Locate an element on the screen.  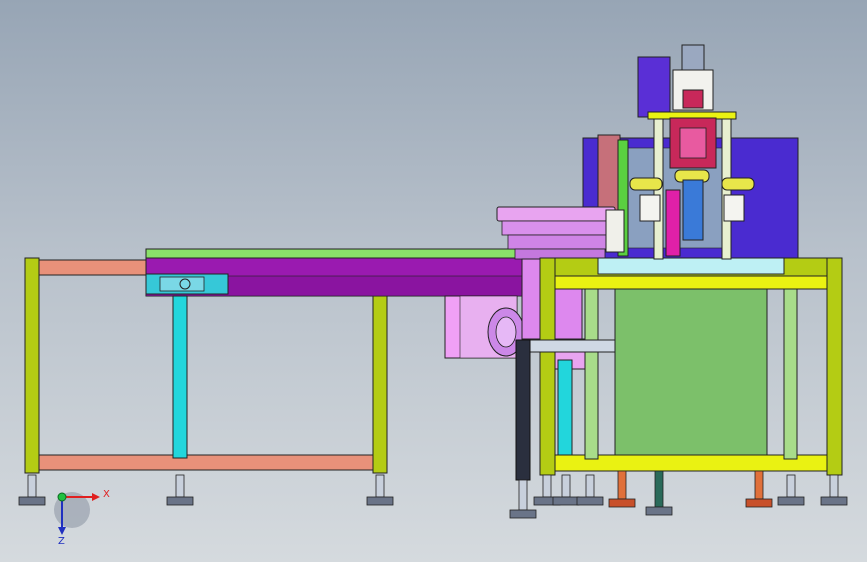
triad-z-label: Z is located at coordinates (61, 541).